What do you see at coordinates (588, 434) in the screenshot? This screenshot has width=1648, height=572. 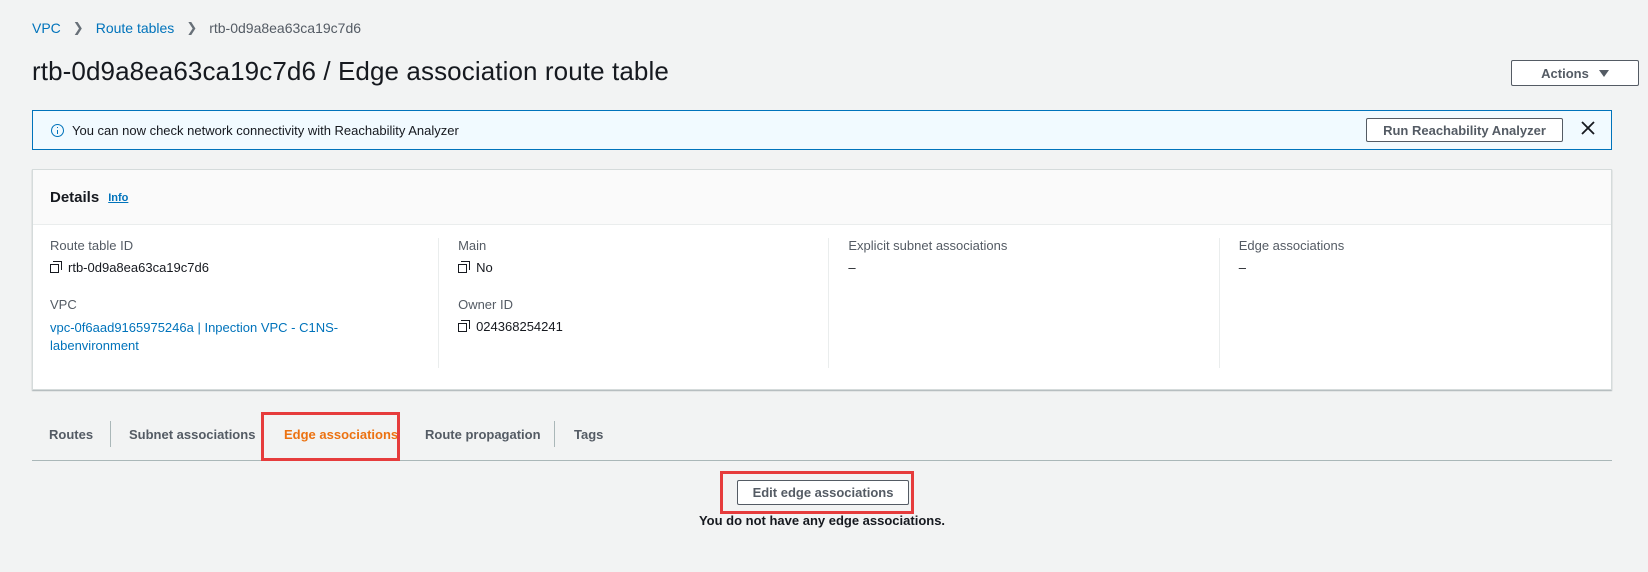 I see `tab-tags: Tags` at bounding box center [588, 434].